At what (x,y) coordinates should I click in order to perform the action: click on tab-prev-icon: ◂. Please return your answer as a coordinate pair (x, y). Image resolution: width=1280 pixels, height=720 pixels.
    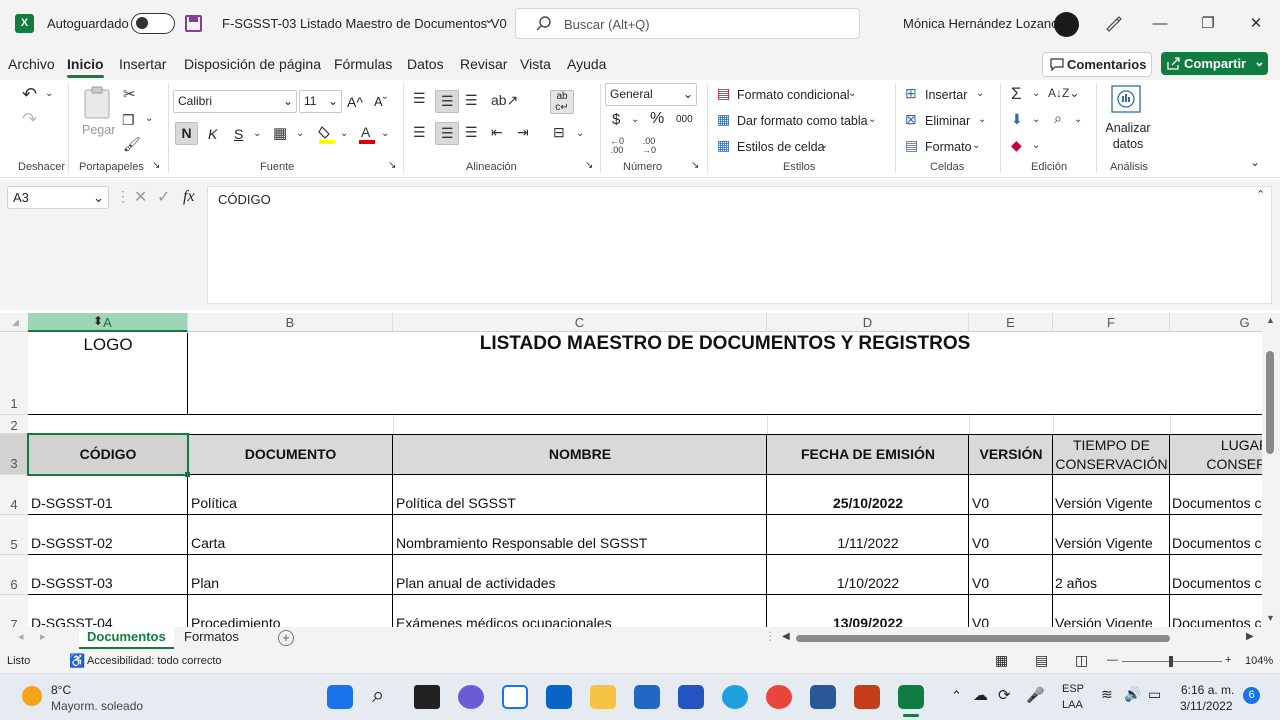
    Looking at the image, I should click on (21, 636).